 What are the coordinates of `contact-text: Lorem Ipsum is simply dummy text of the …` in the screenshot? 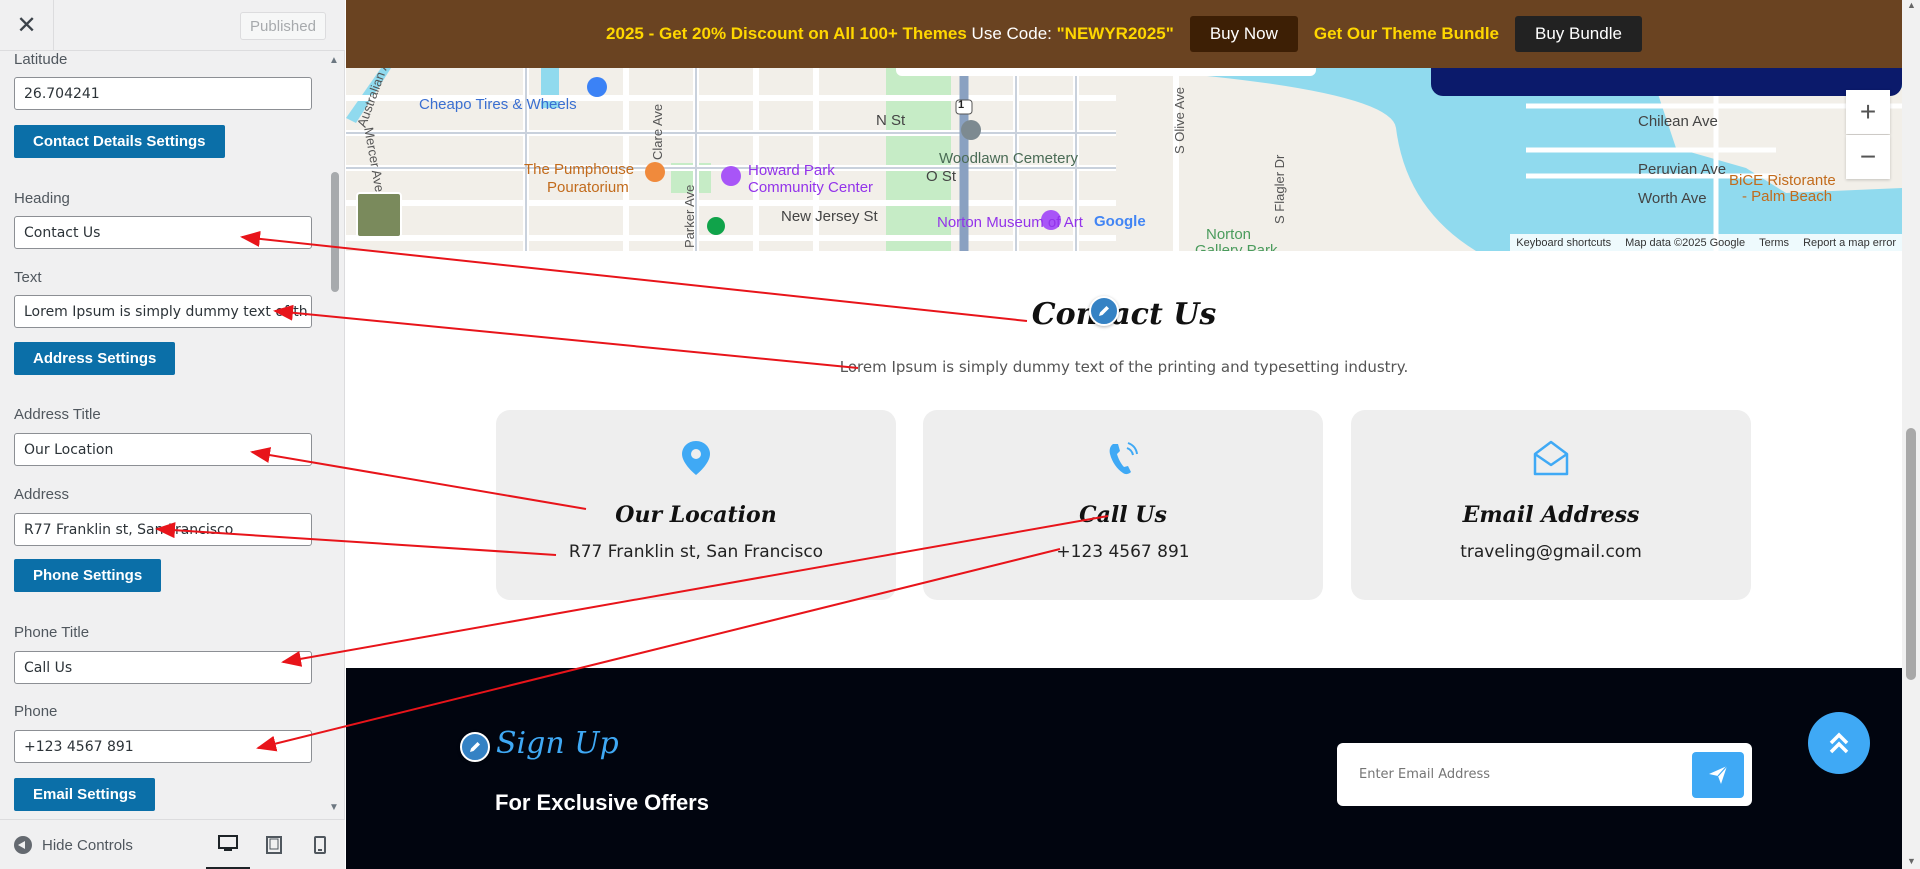 It's located at (1124, 367).